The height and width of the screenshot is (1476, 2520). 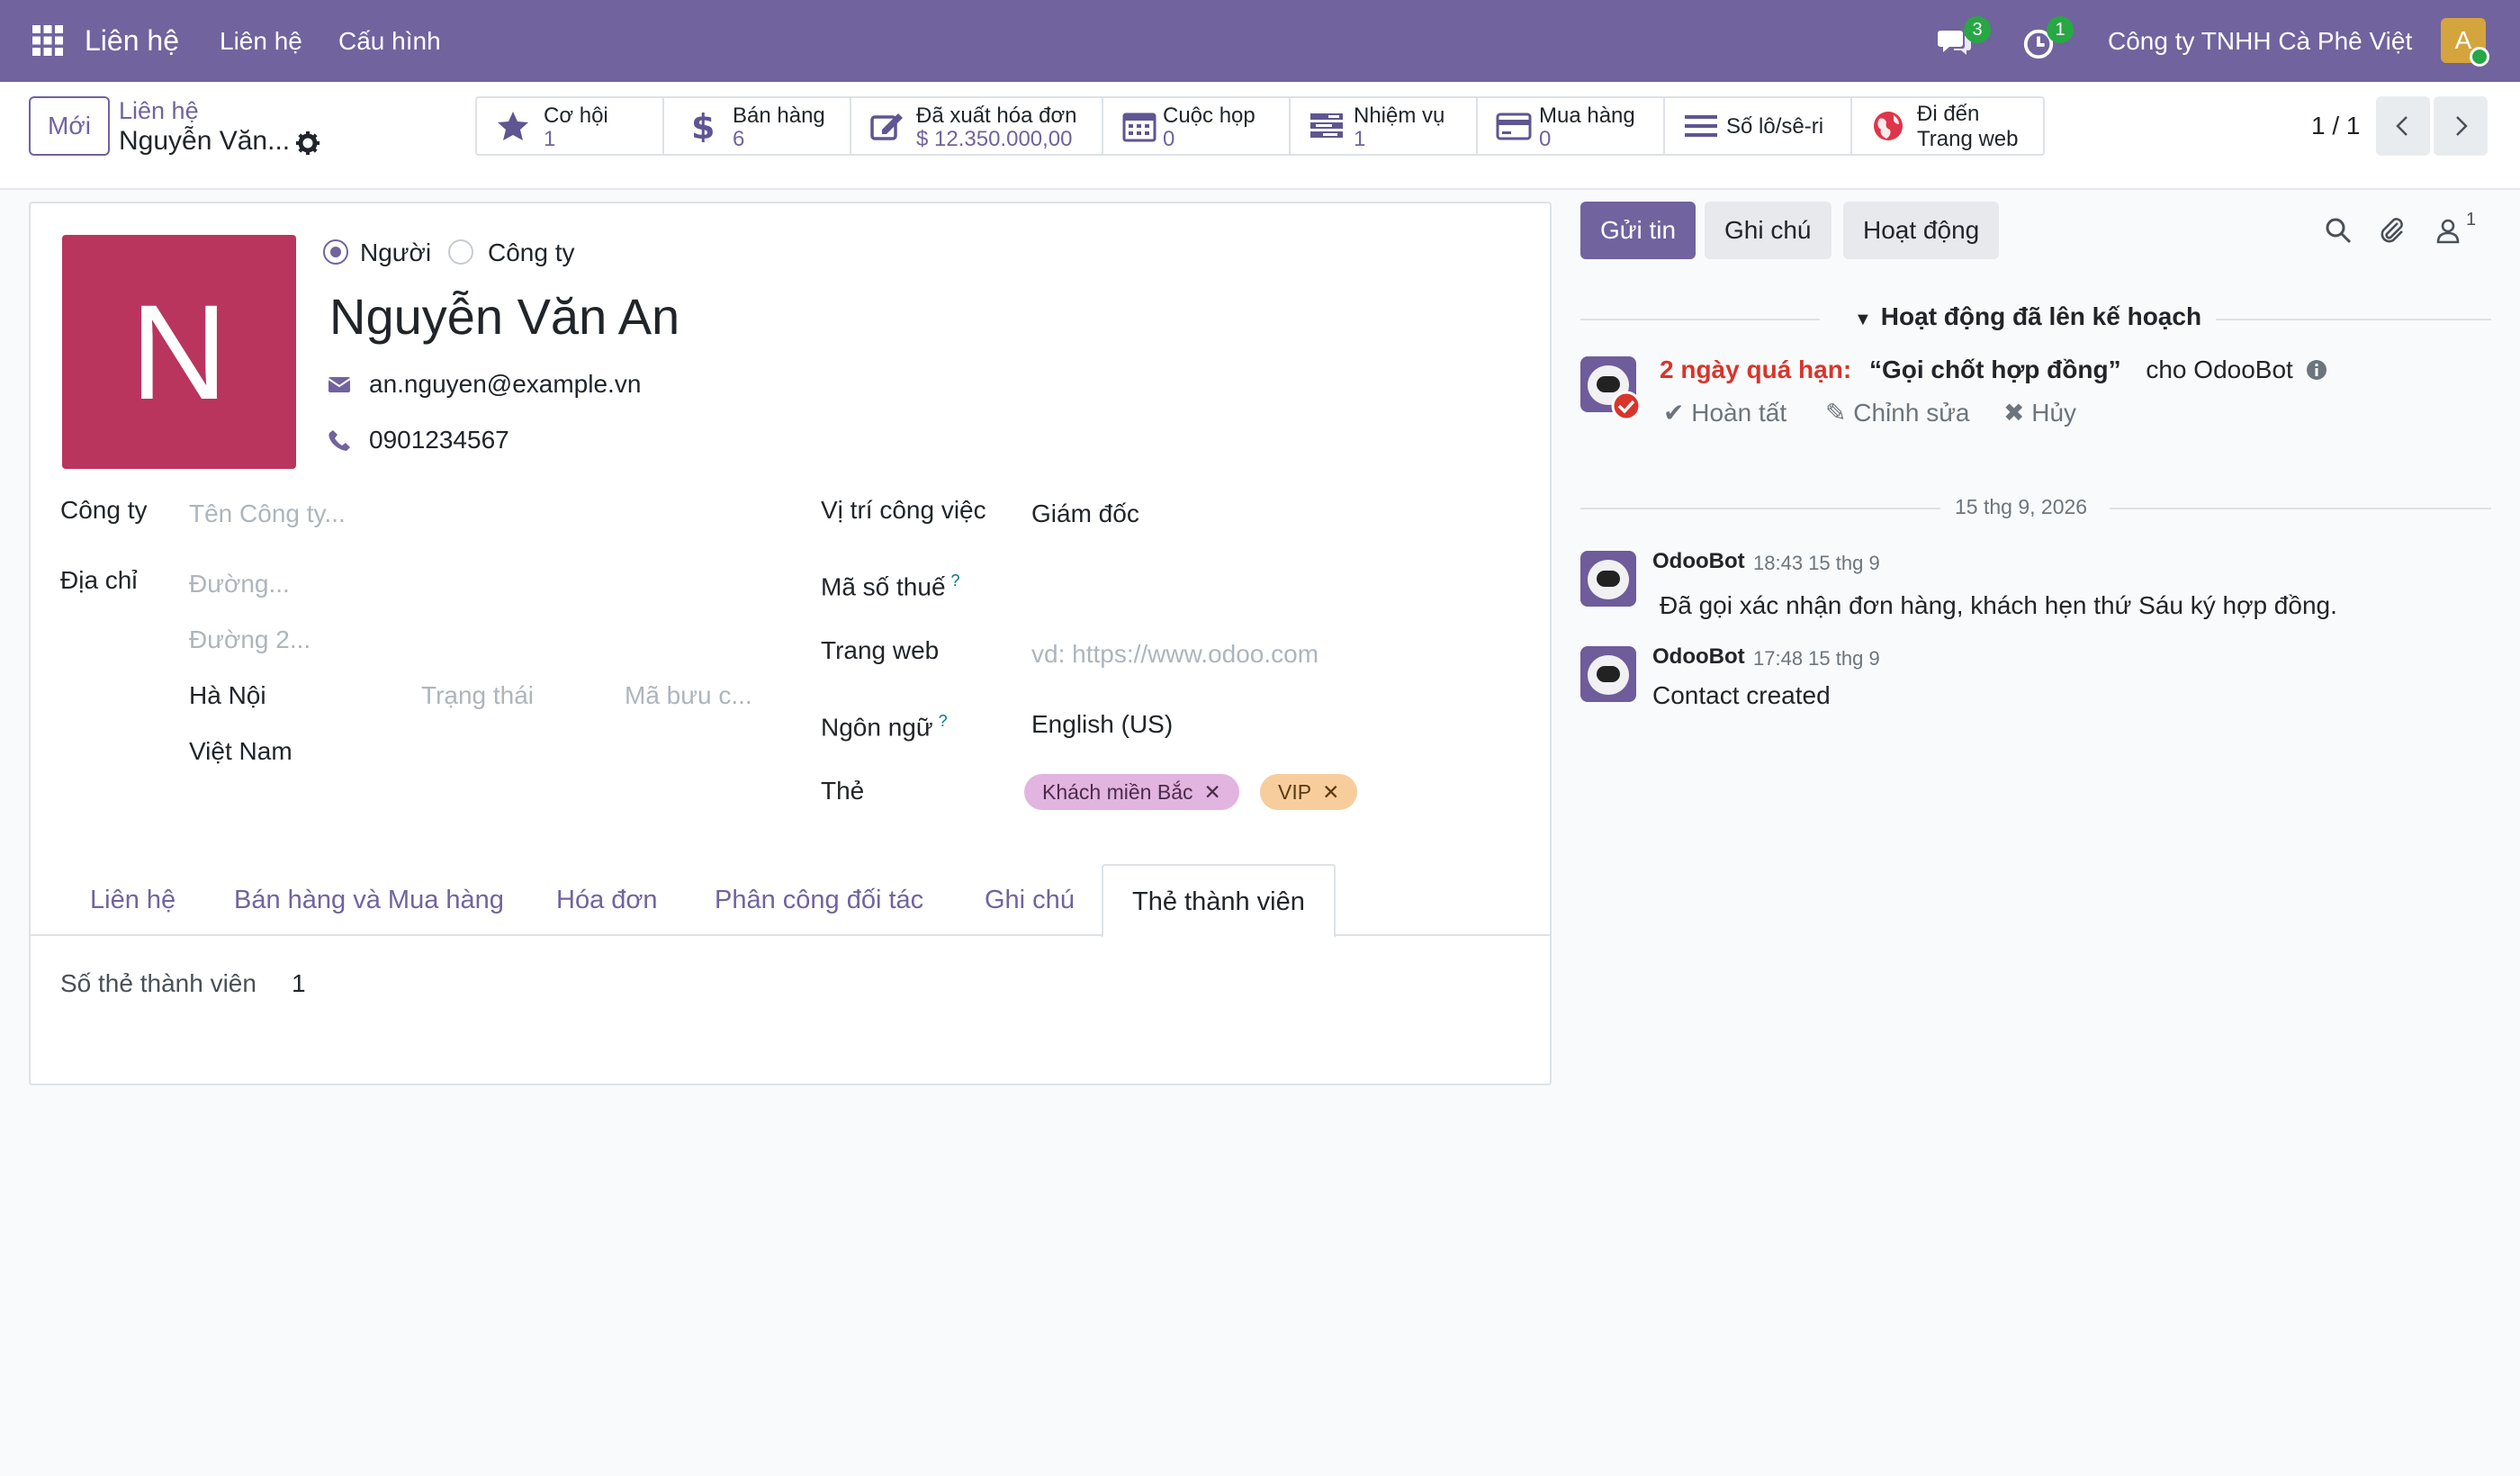 What do you see at coordinates (1102, 724) in the screenshot?
I see `language-select: English (US)` at bounding box center [1102, 724].